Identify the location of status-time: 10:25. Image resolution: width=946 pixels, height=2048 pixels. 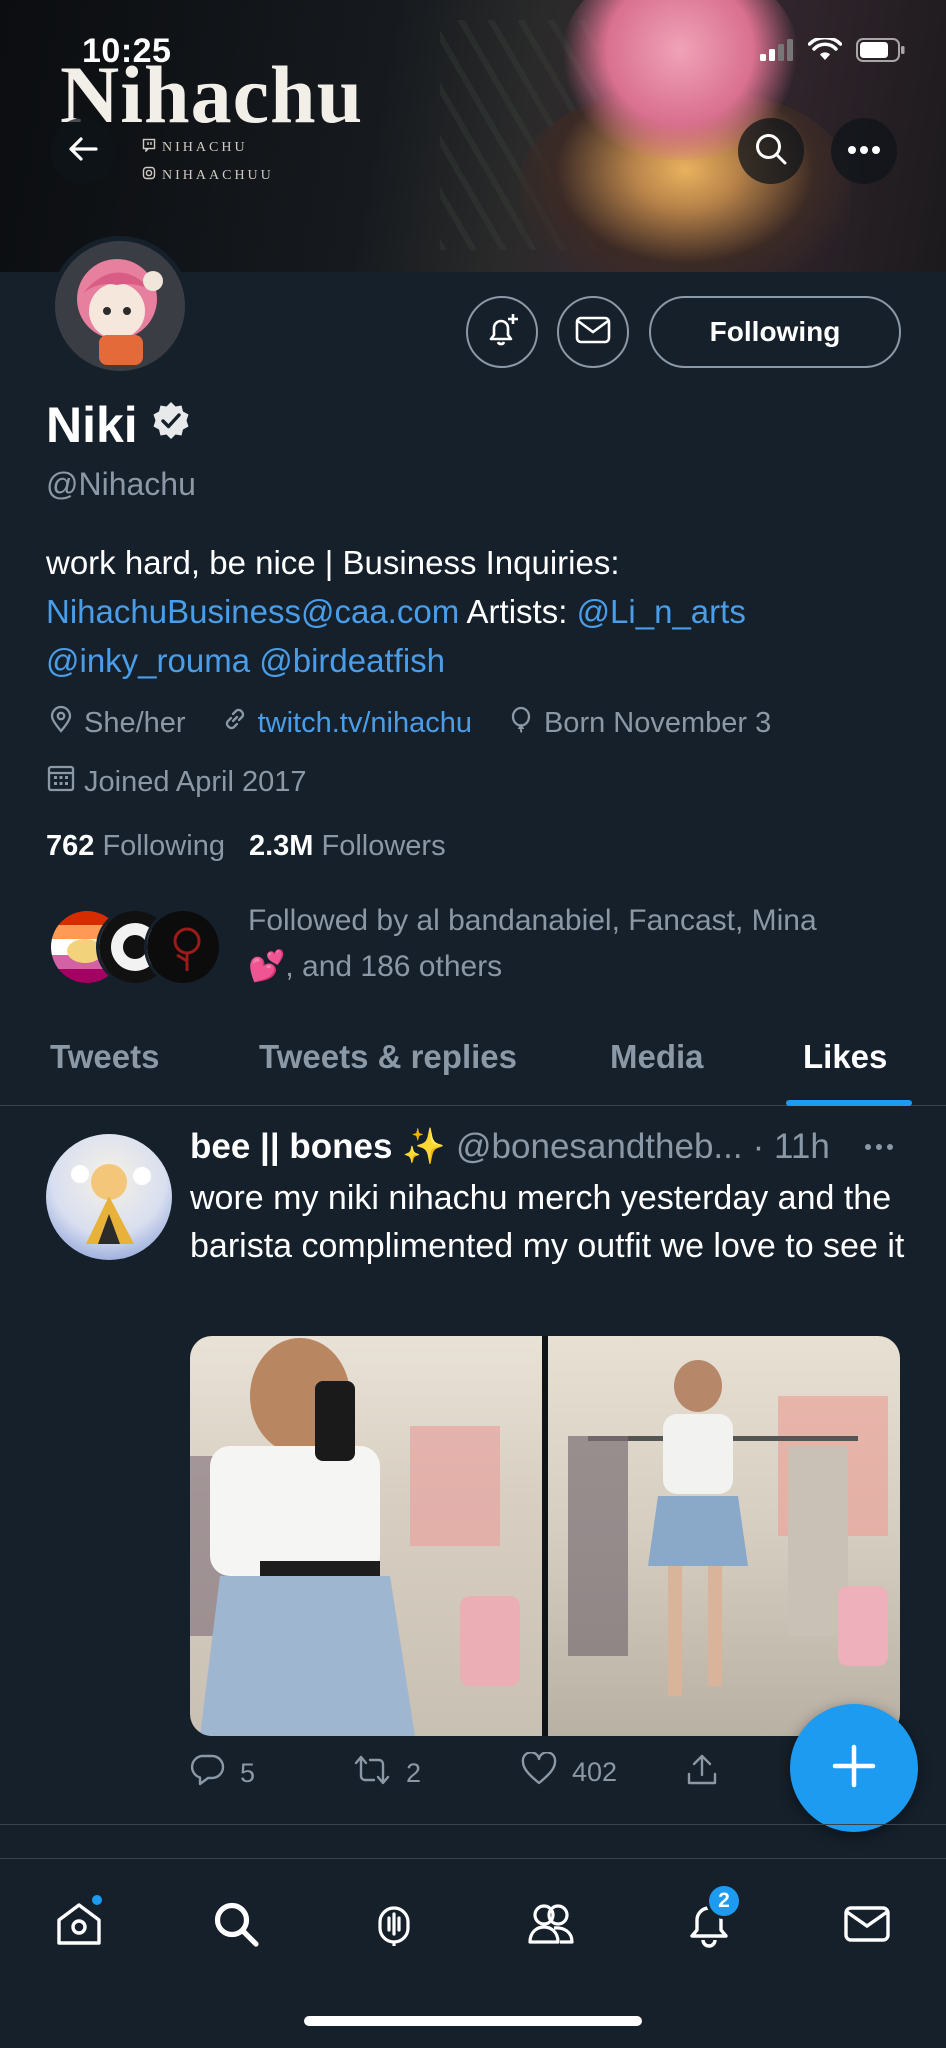
(127, 51).